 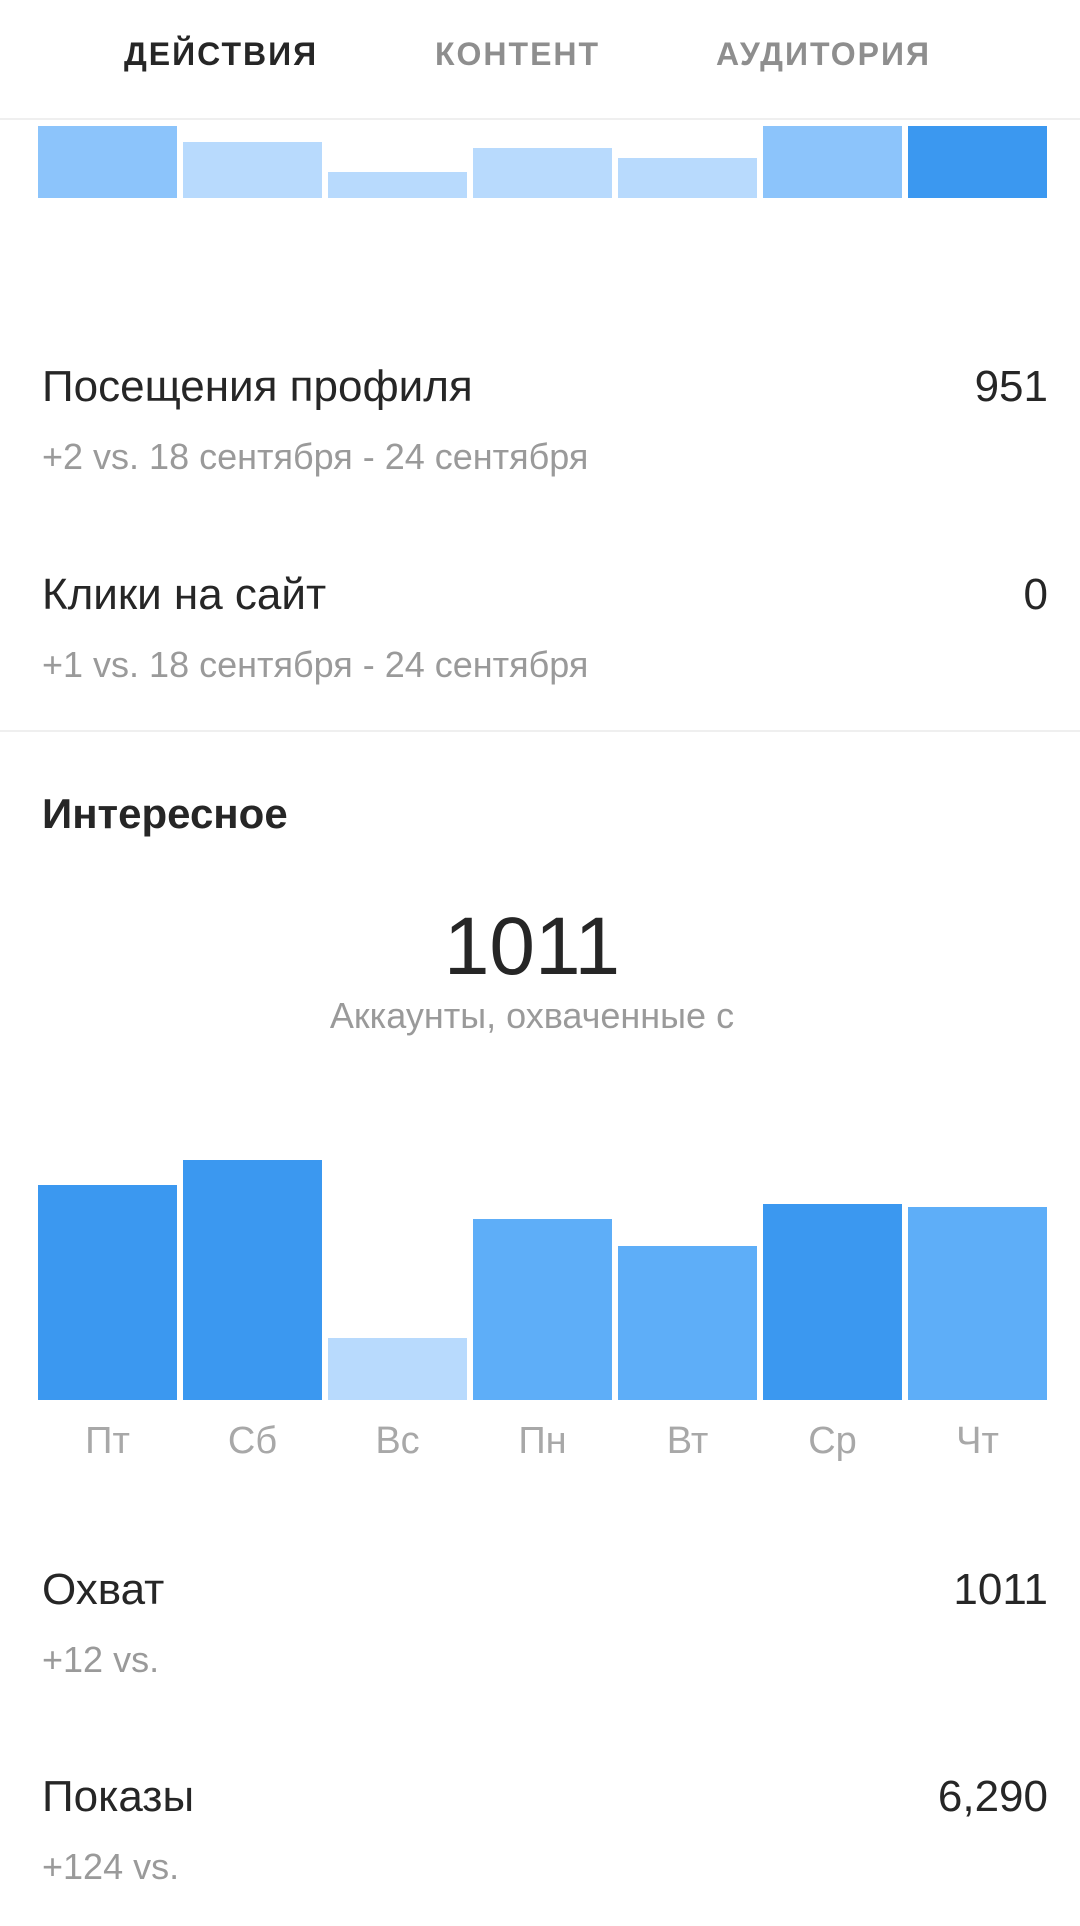 What do you see at coordinates (315, 456) in the screenshot?
I see `metric-comparison: +2 vs. 18 сентября - 24 сентября` at bounding box center [315, 456].